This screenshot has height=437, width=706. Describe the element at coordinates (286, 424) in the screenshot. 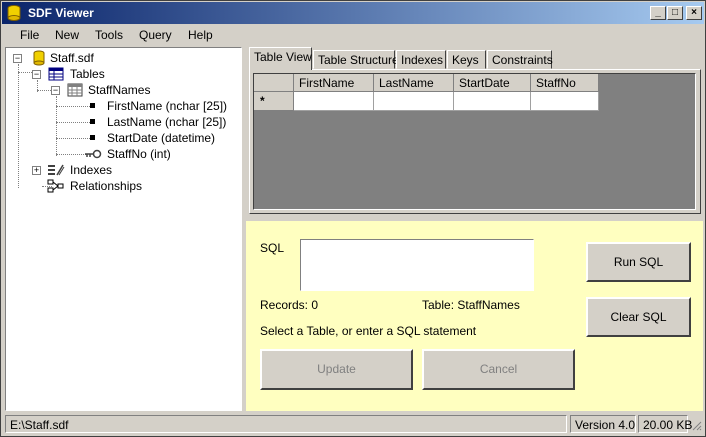

I see `status-path: E:\Staff.sdf` at that location.